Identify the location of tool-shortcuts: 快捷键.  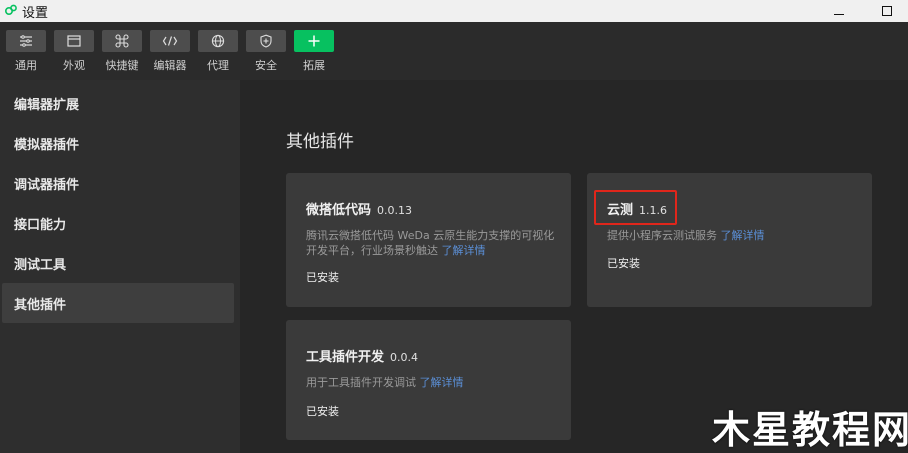
(122, 51).